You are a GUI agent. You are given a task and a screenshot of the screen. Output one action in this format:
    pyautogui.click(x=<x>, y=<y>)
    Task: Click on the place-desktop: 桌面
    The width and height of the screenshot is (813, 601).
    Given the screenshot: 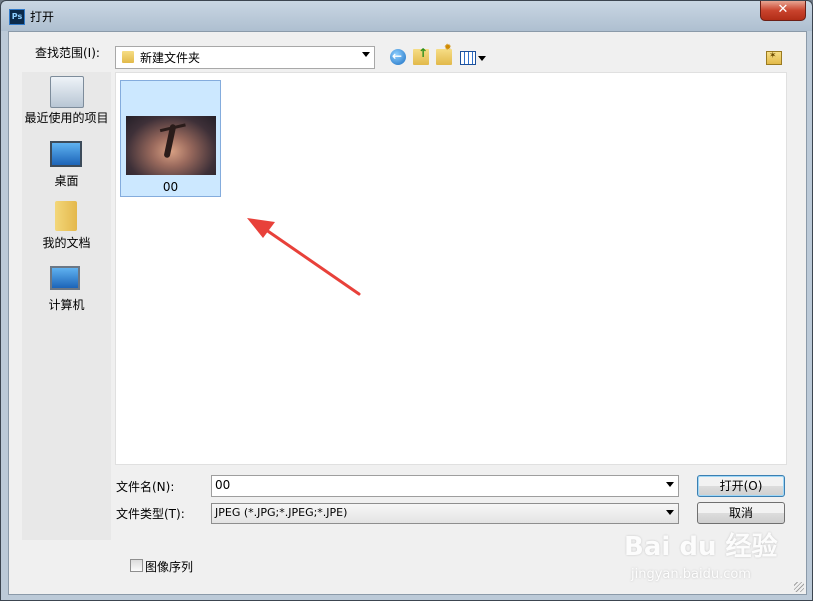 What is the action you would take?
    pyautogui.click(x=66, y=168)
    